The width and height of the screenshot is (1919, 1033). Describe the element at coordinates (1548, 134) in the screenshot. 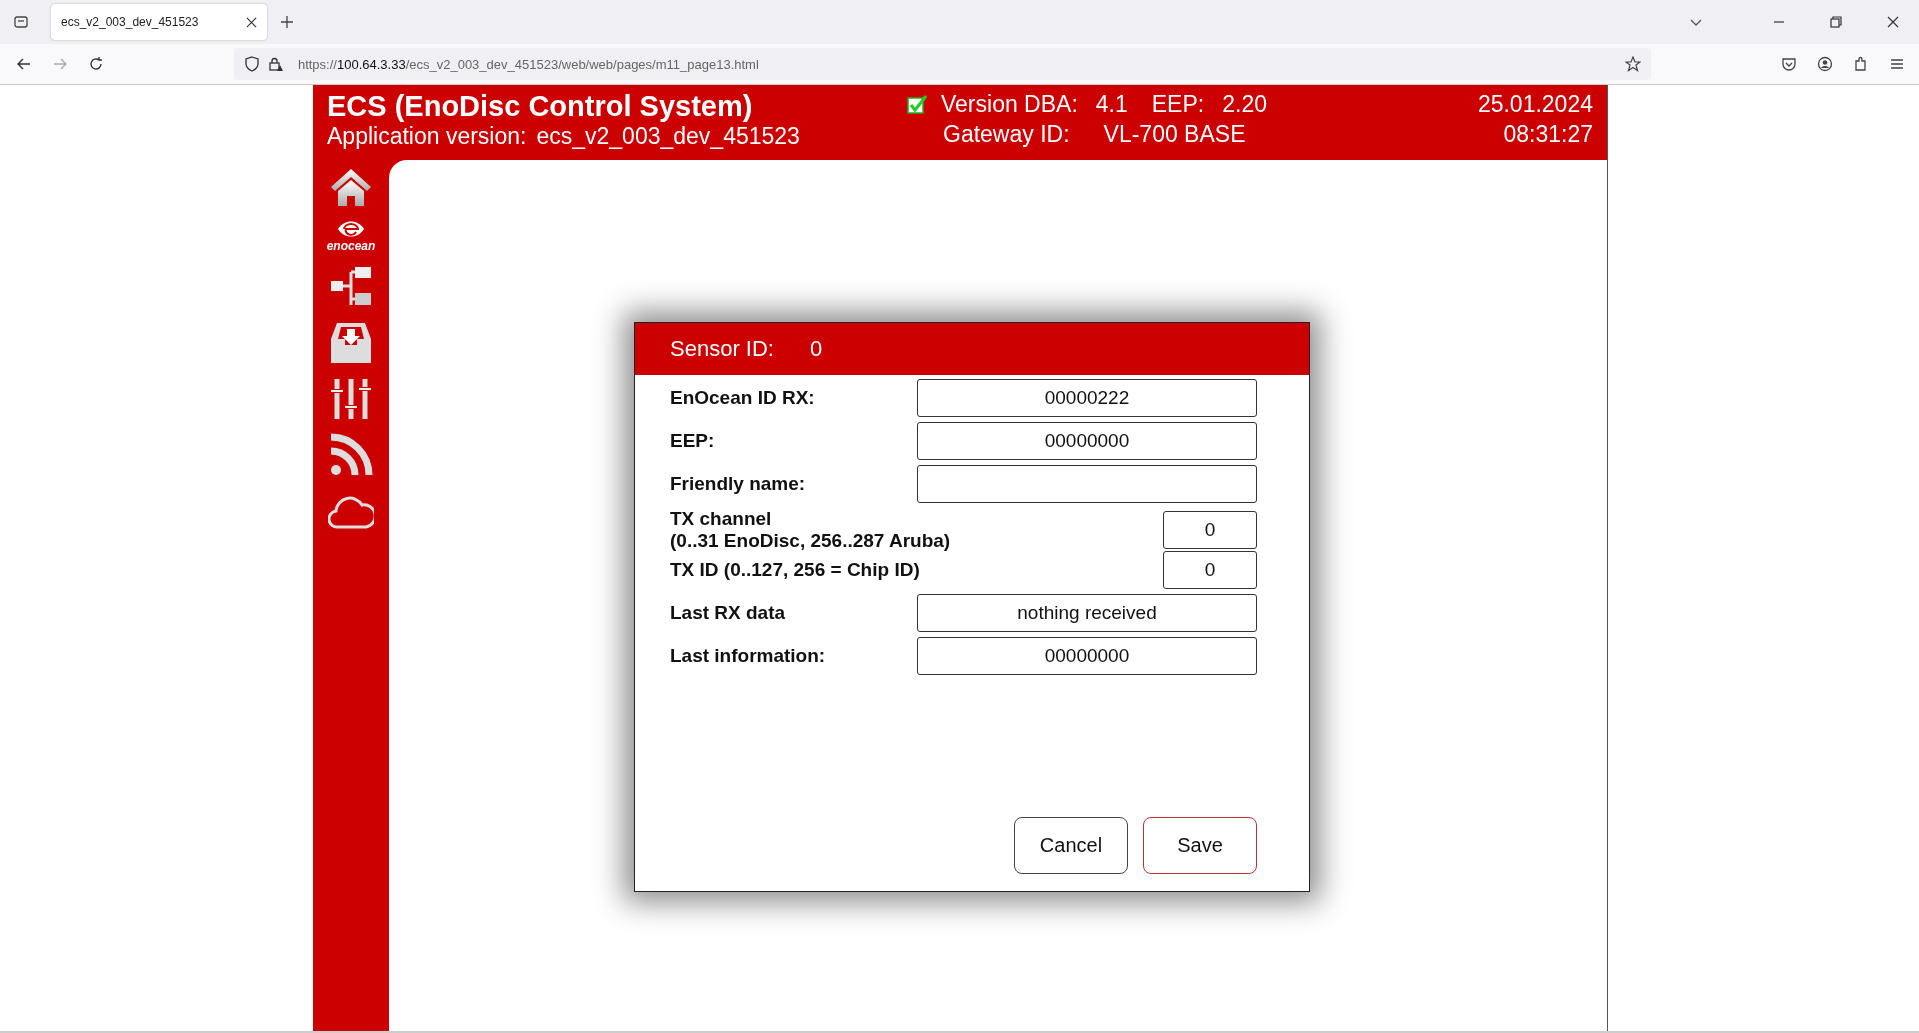

I see `time: 08:31:27` at that location.